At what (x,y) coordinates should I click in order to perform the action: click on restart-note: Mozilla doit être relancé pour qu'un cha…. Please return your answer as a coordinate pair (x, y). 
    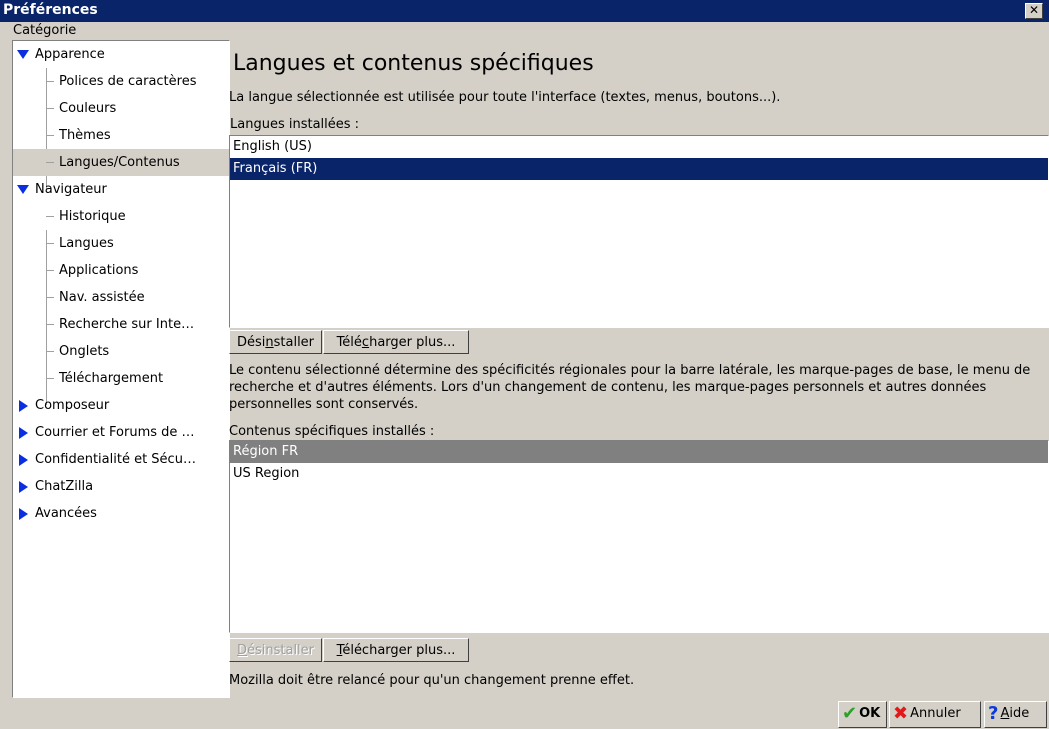
    Looking at the image, I should click on (432, 680).